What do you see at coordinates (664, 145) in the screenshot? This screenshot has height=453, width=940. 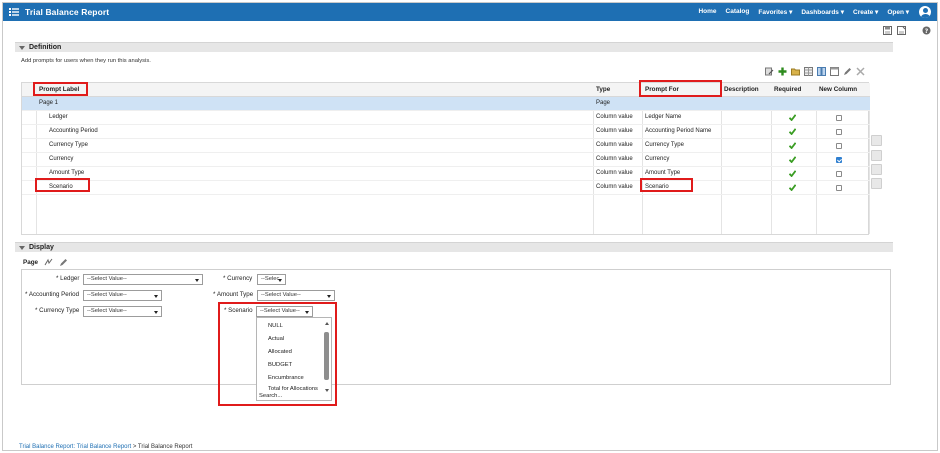 I see `row-prompt-for: Currency Type` at bounding box center [664, 145].